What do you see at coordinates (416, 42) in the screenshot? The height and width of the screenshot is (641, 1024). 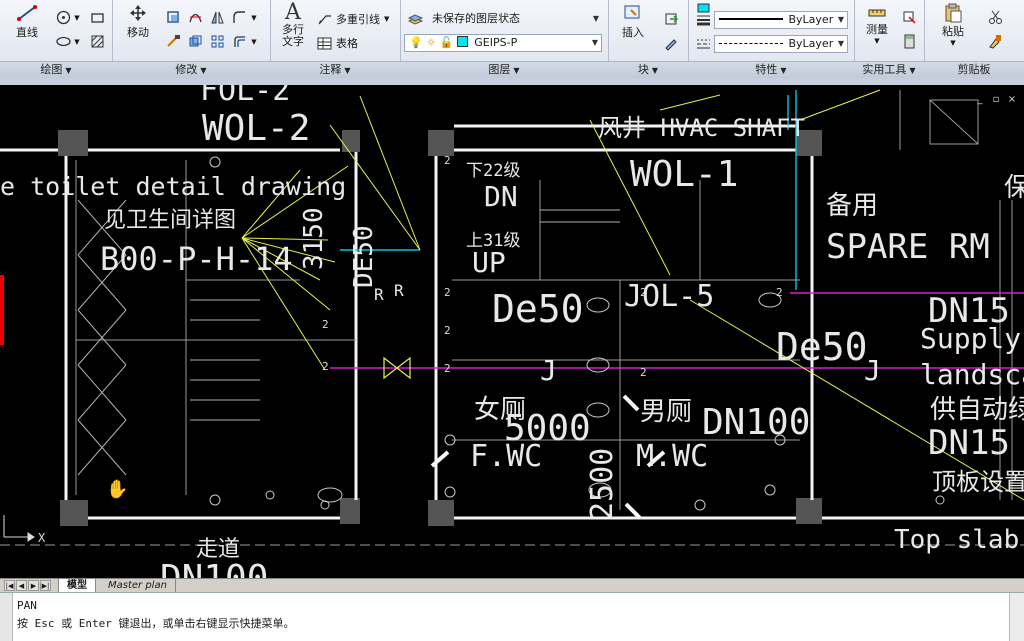 I see `lightbulb-icon: 💡` at bounding box center [416, 42].